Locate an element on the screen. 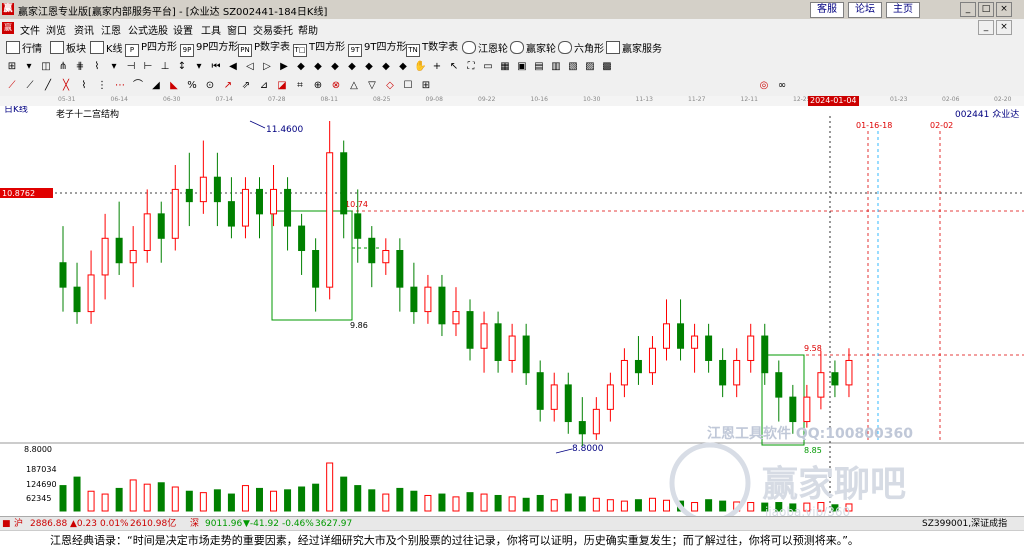  tb-hexagon: 六角形 is located at coordinates (581, 48).